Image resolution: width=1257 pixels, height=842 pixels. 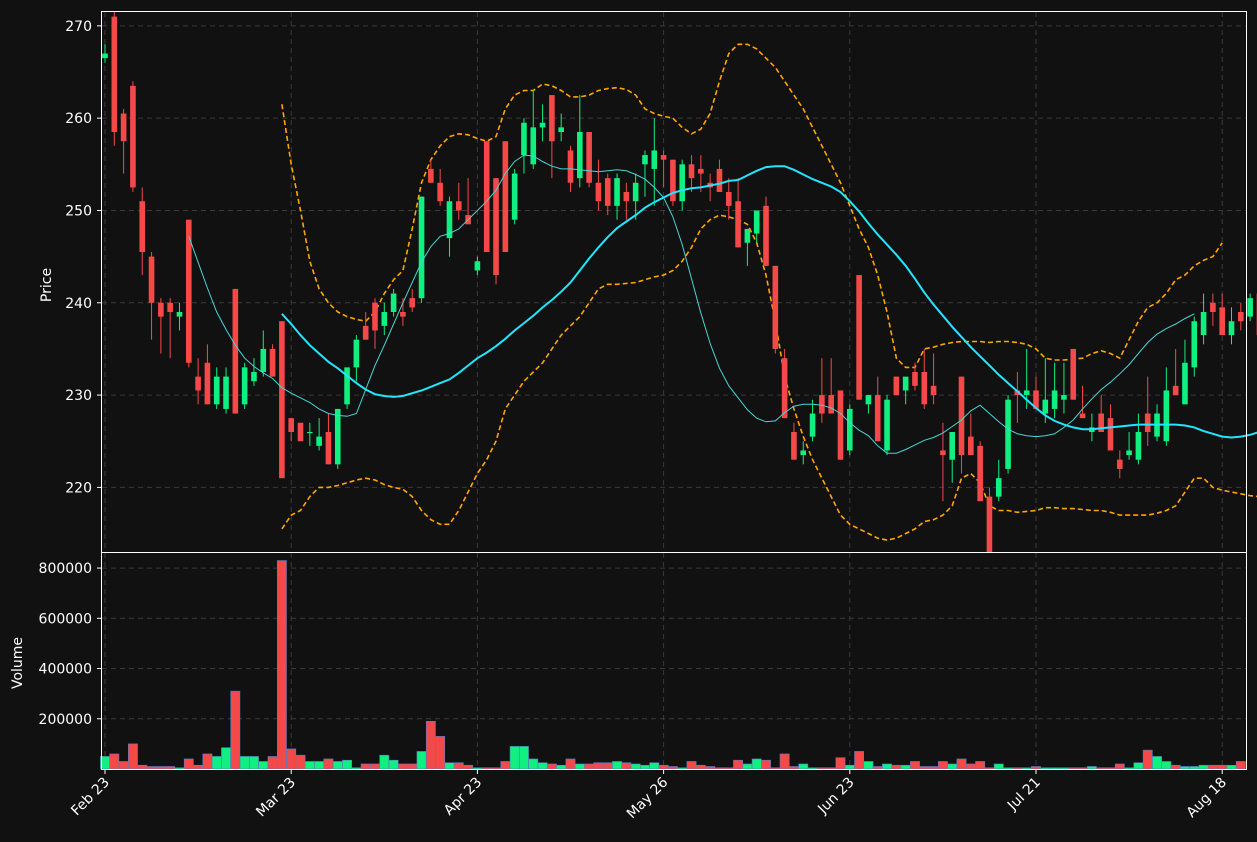 I want to click on volume-axis-label: Volume, so click(x=18, y=663).